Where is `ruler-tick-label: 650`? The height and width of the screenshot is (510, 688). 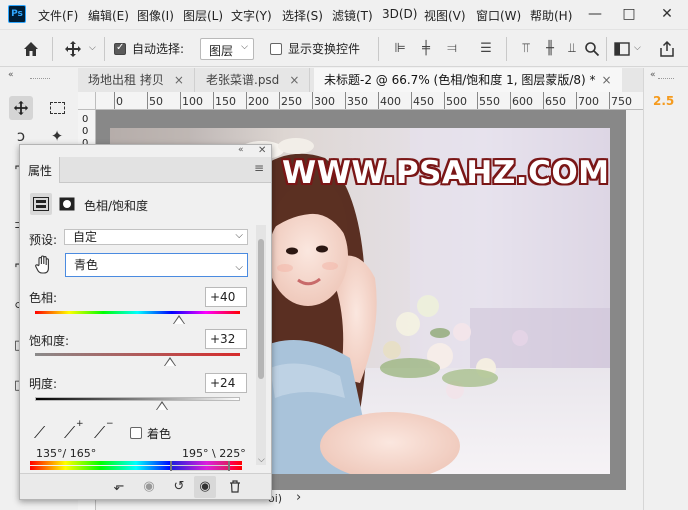 ruler-tick-label: 650 is located at coordinates (555, 101).